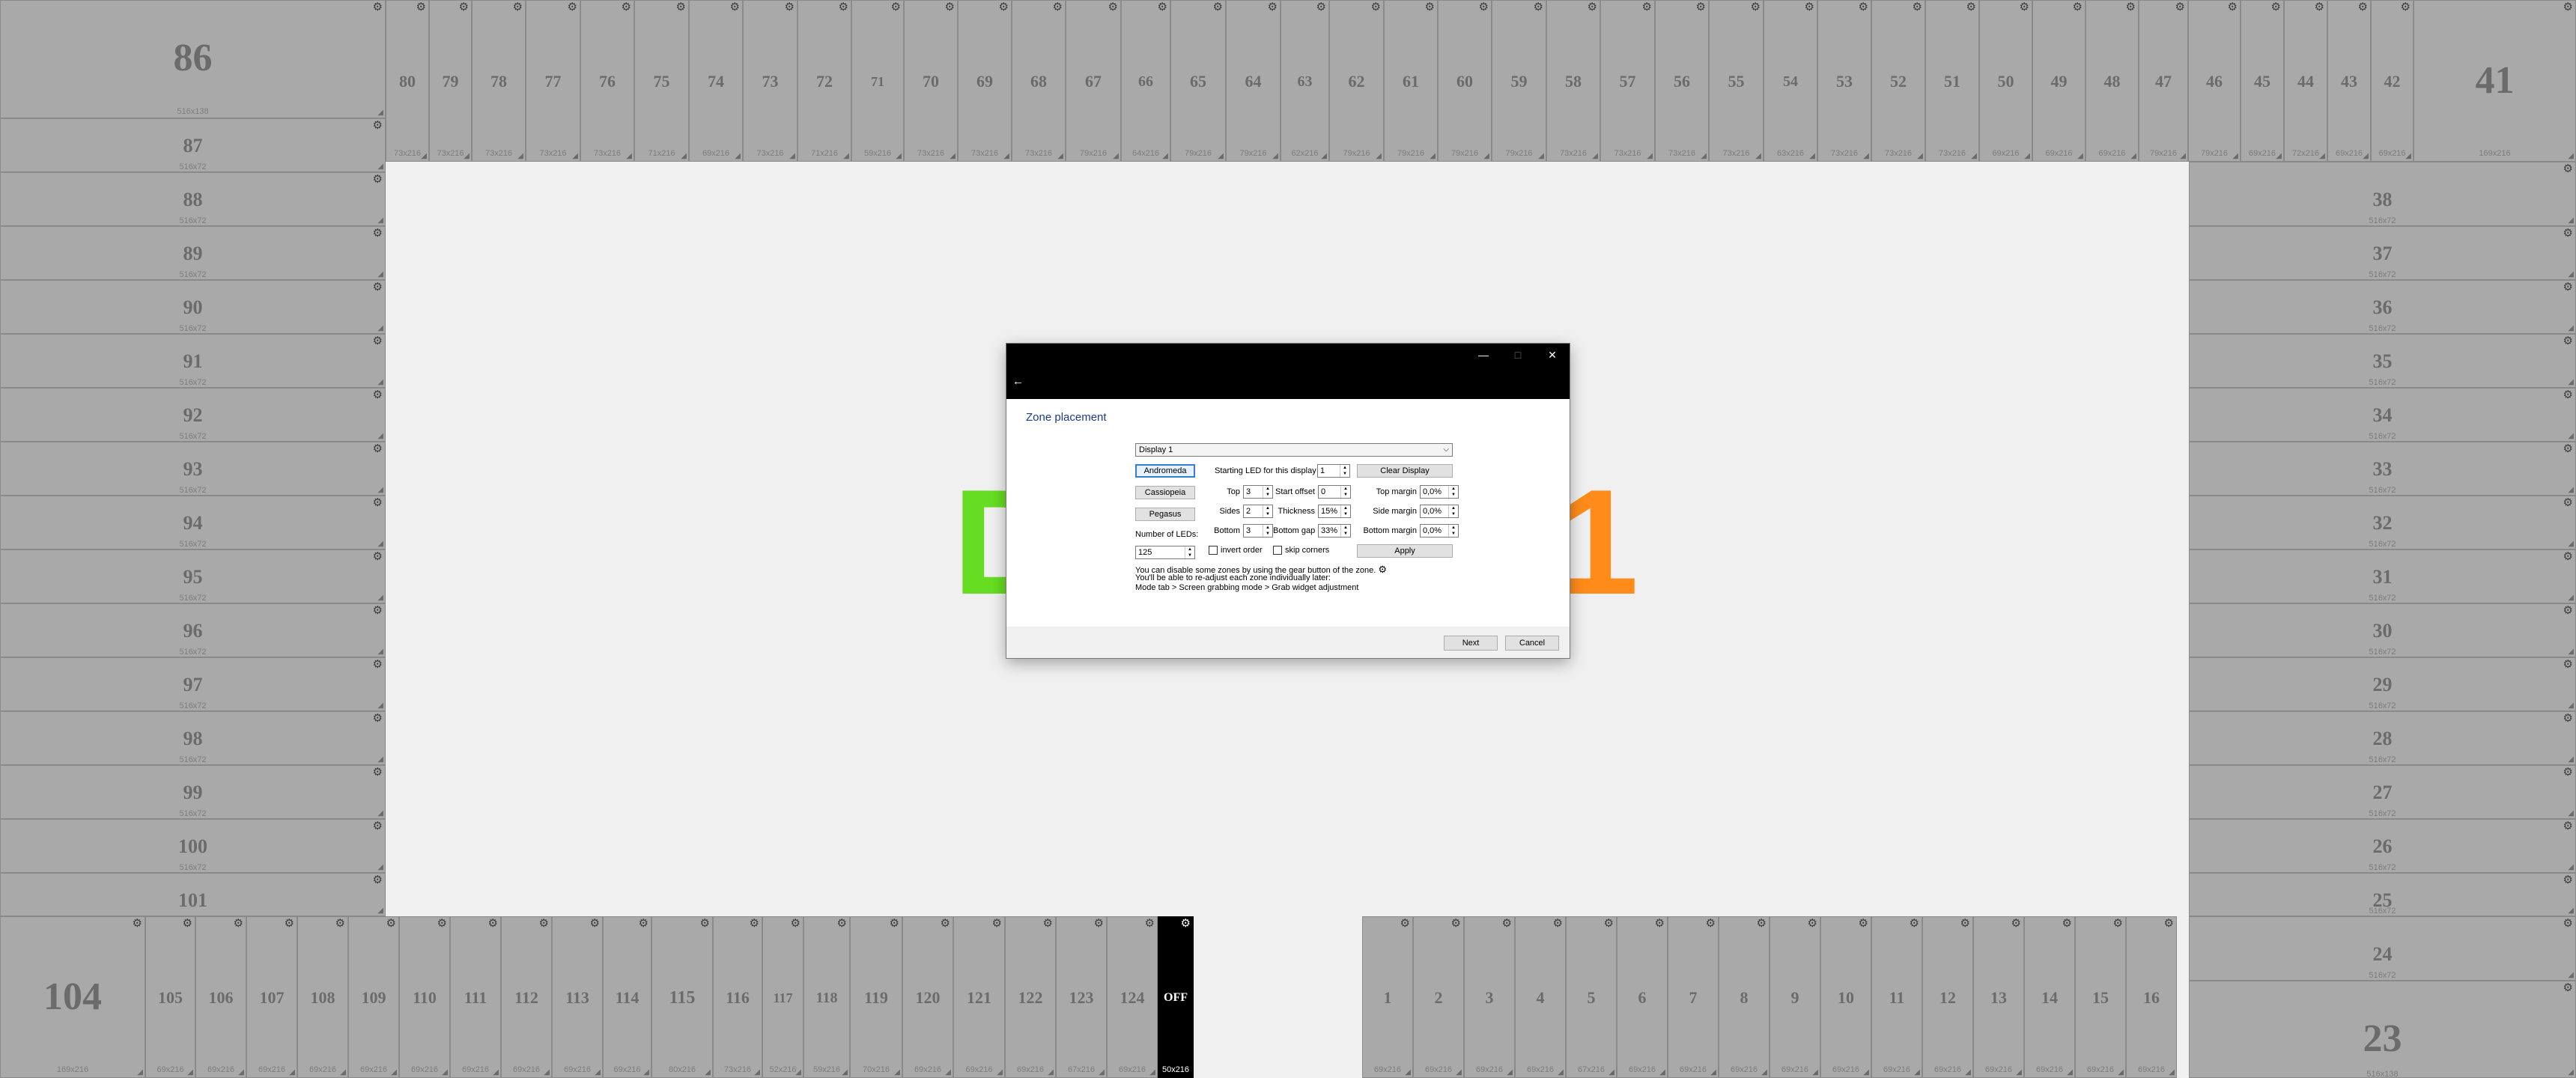 The image size is (2576, 1078). What do you see at coordinates (2382, 738) in the screenshot?
I see `zone-tile: ⚙ 28 516x72 ◢` at bounding box center [2382, 738].